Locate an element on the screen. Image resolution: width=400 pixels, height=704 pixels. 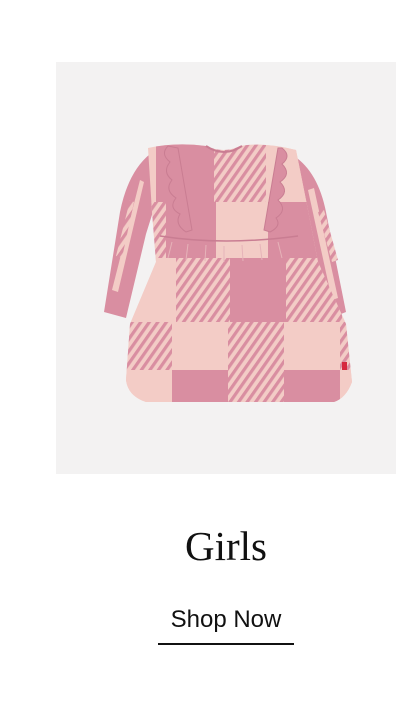
category-title: Girls is located at coordinates (226, 546).